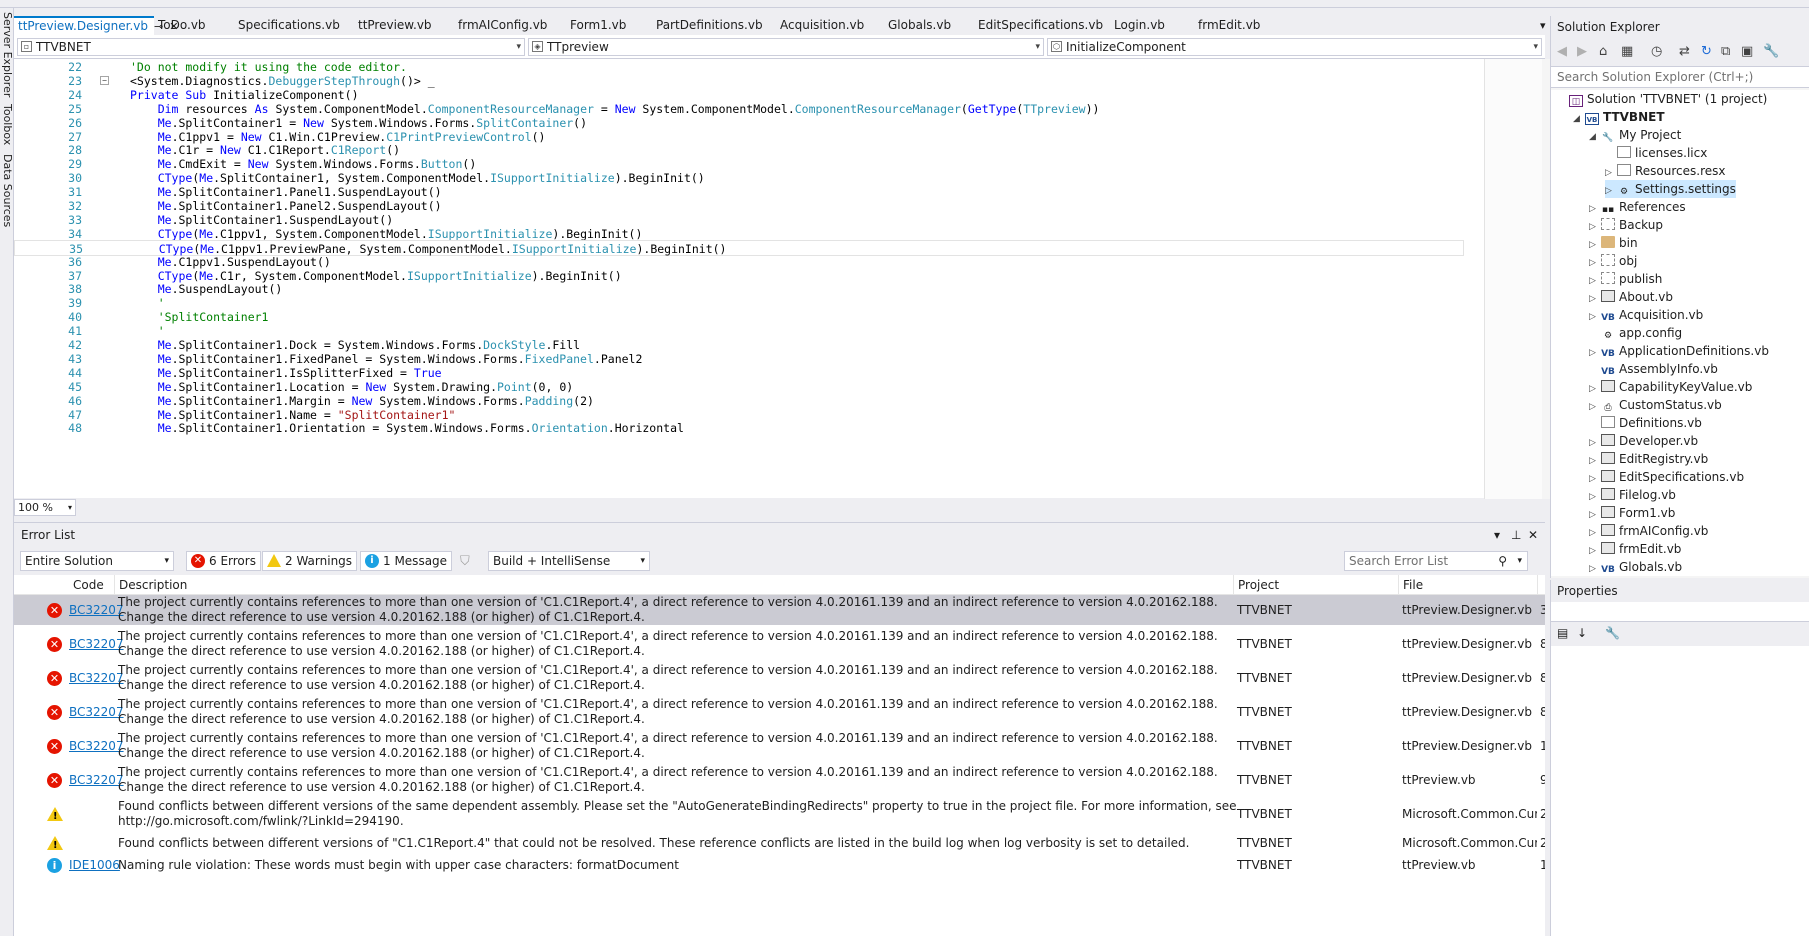 This screenshot has width=1809, height=936. I want to click on properties-object-selector, so click(1680, 612).